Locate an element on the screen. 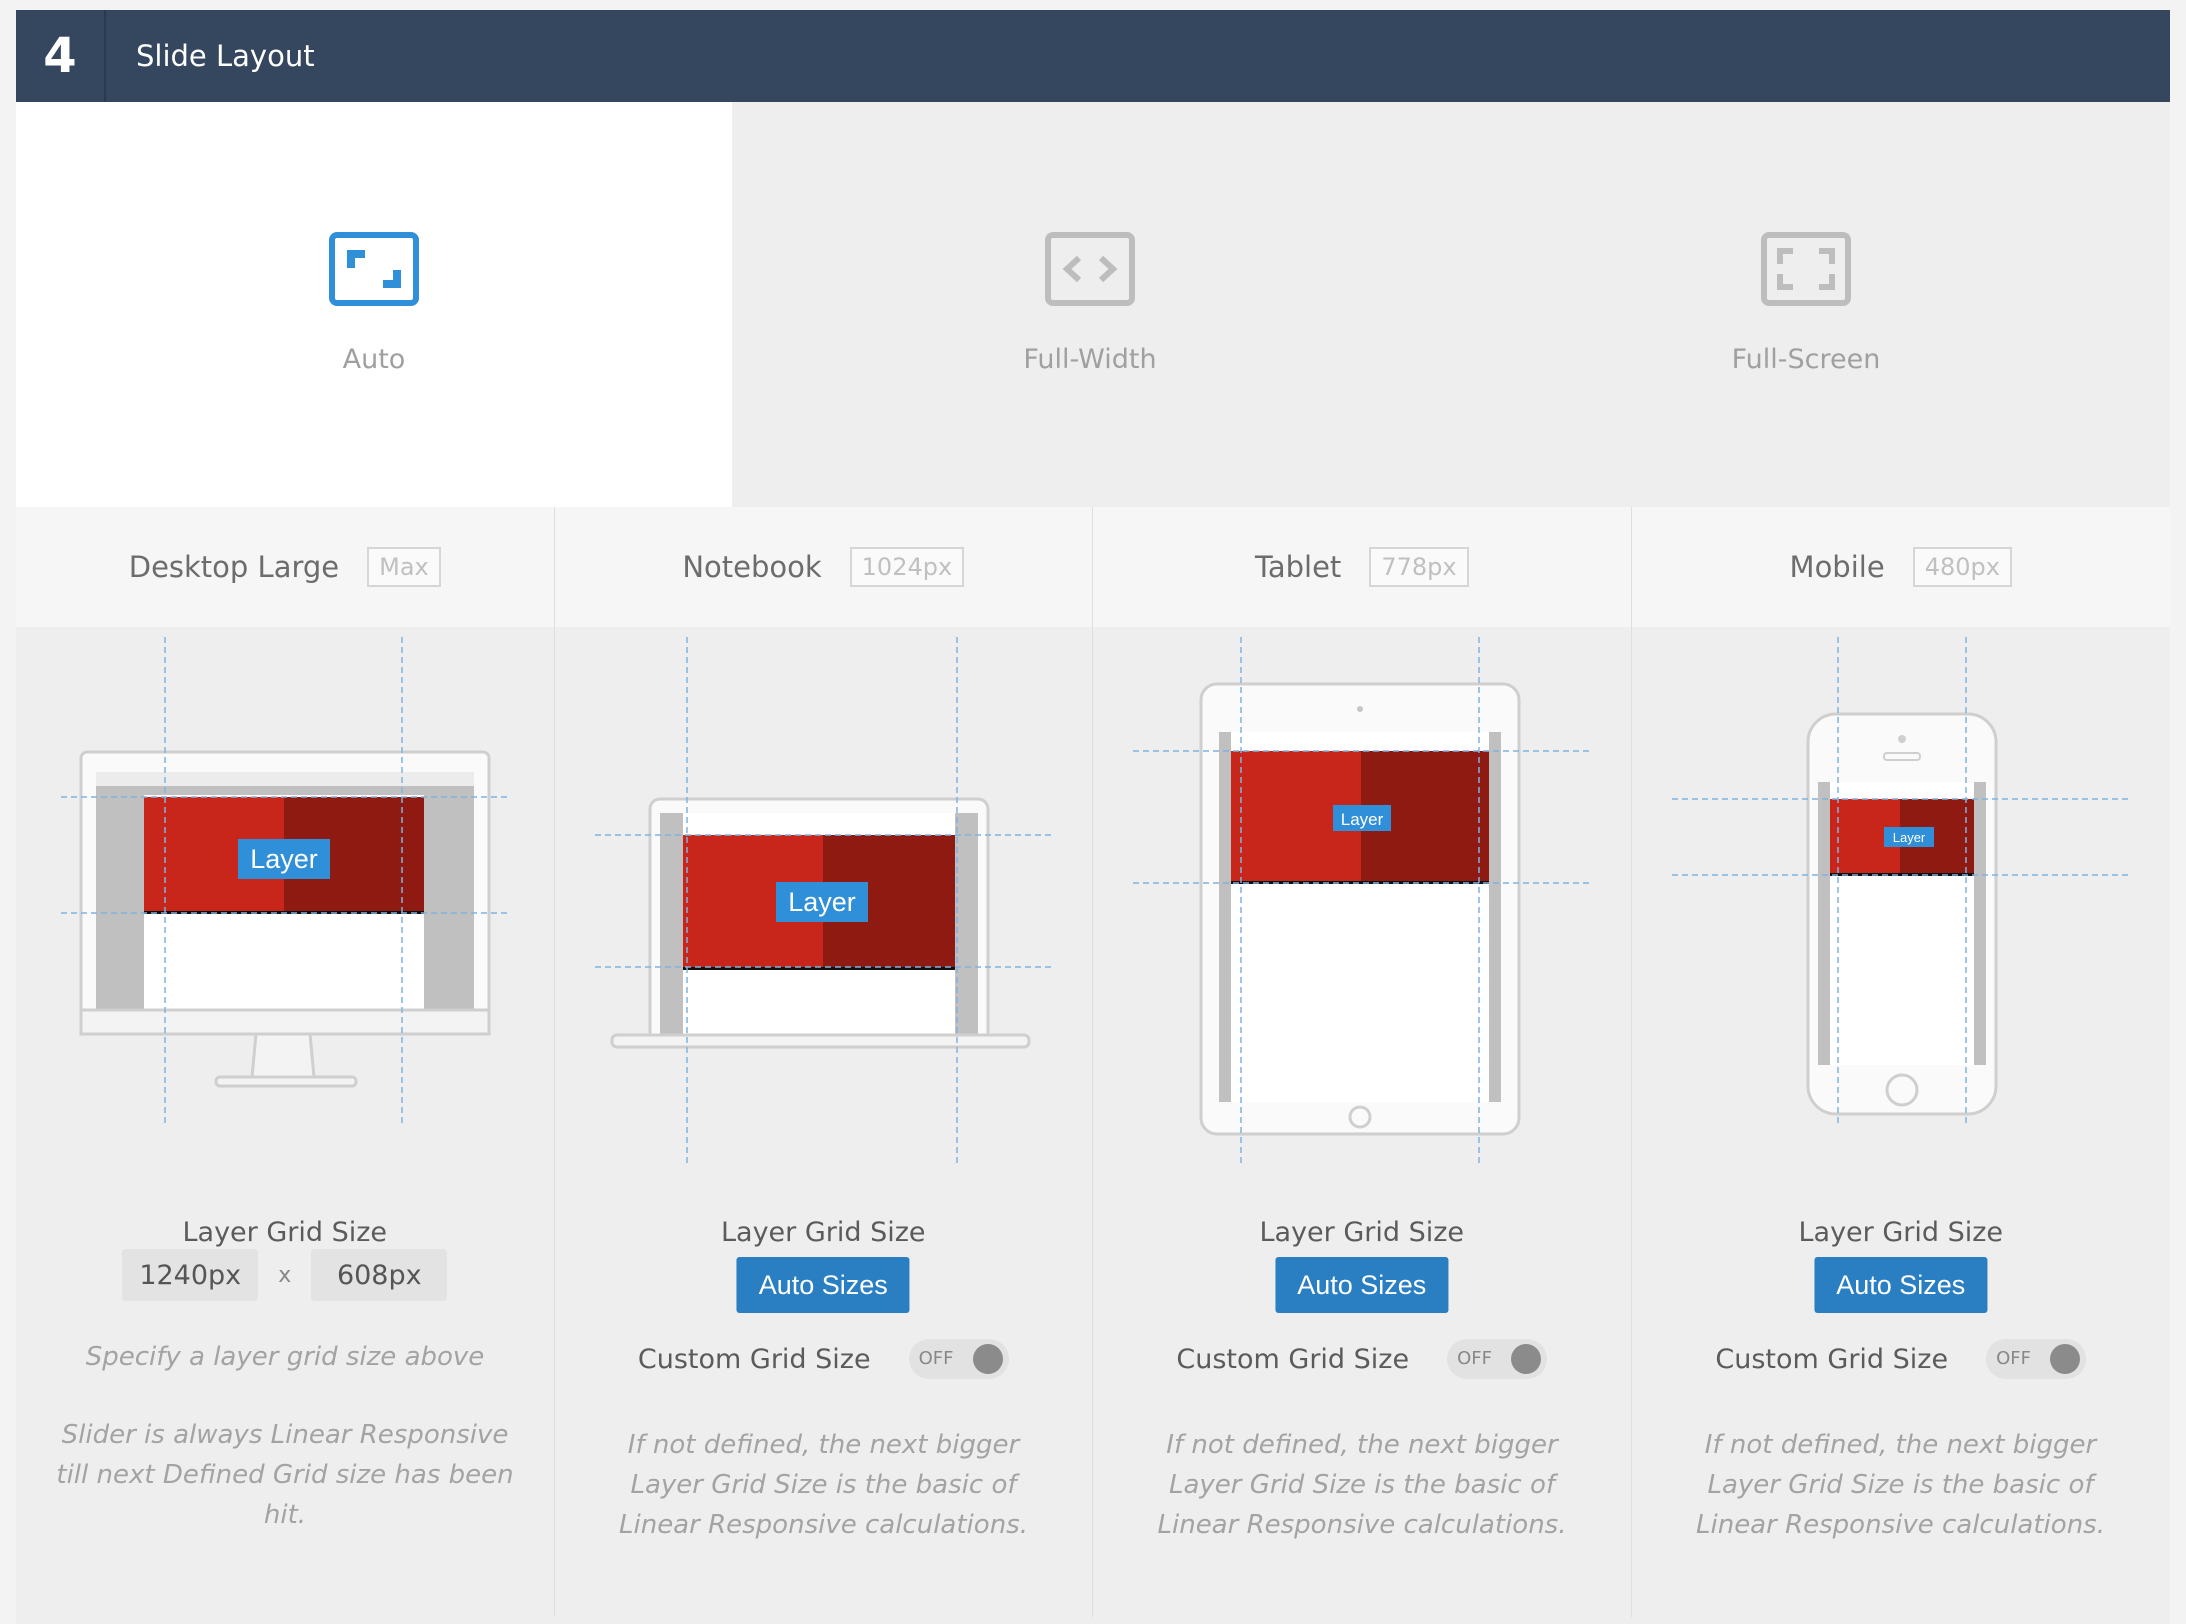 Image resolution: width=2186 pixels, height=1624 pixels. device-header: Tablet 778px is located at coordinates (1362, 567).